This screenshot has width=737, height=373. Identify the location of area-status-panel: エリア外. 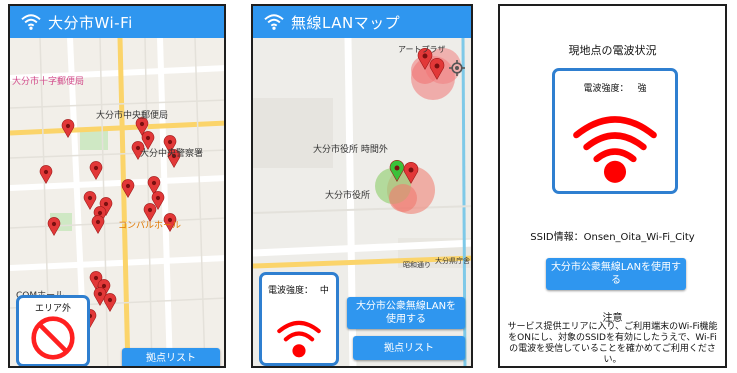
(53, 330).